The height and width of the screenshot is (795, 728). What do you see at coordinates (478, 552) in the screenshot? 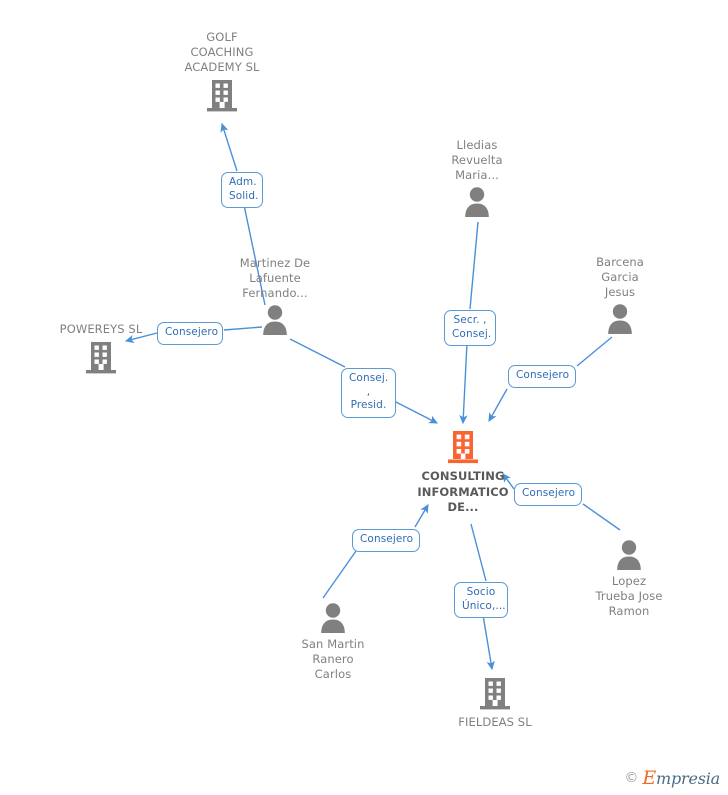
I see `edge-central-sociounico` at bounding box center [478, 552].